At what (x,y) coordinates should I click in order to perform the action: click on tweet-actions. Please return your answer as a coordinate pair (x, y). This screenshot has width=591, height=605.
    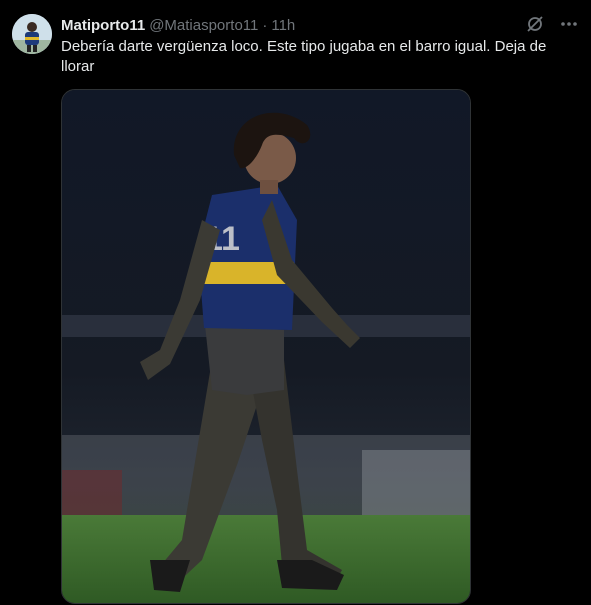
    Looking at the image, I should click on (552, 24).